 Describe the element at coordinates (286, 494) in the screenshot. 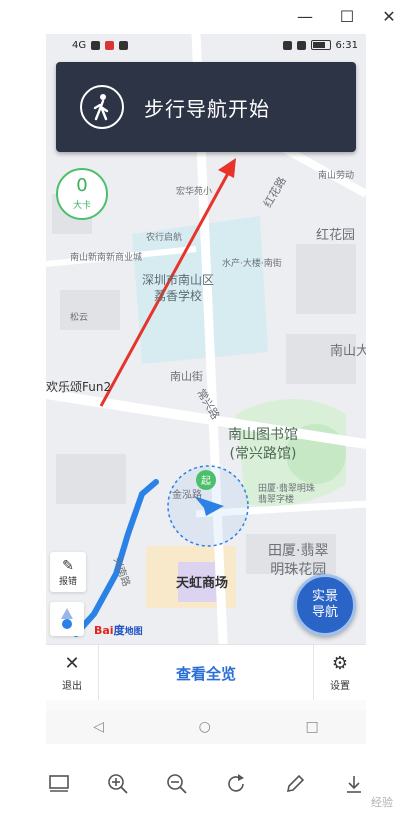

I see `map-label-tianxia: 田厦·翡翠明珠 翡翠字楼` at that location.